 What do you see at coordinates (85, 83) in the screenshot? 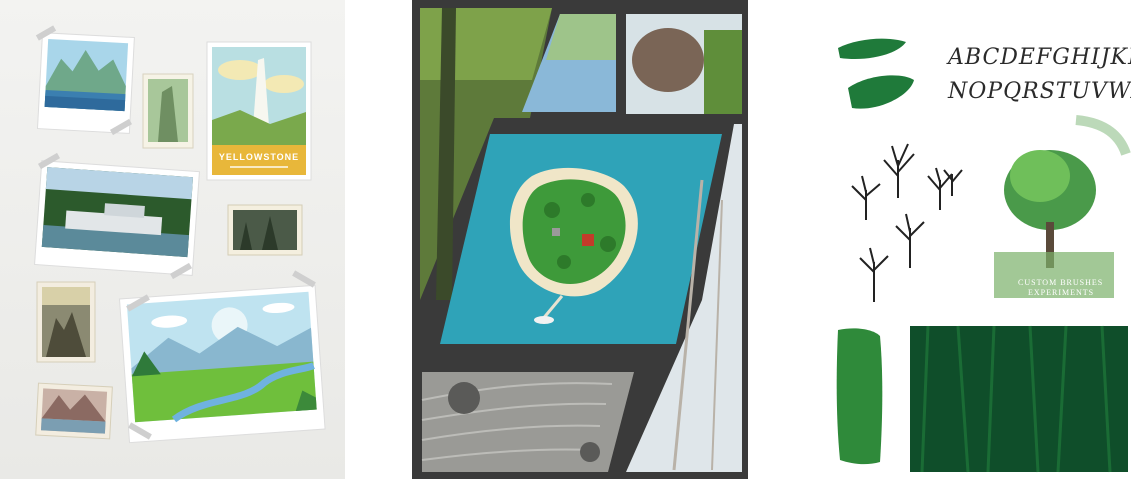
I see `photo-forest-lake` at bounding box center [85, 83].